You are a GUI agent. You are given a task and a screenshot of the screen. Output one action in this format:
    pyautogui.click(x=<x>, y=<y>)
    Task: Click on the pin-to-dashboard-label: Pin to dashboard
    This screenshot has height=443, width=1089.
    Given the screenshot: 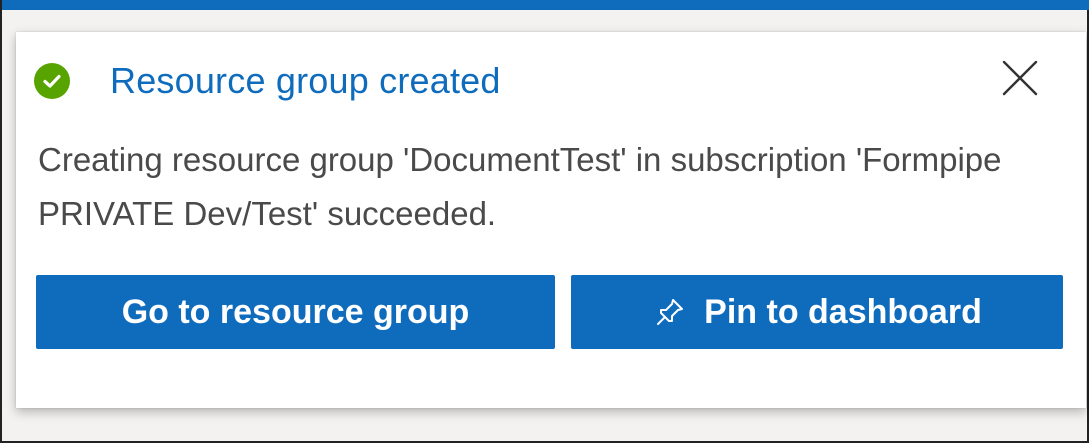 What is the action you would take?
    pyautogui.click(x=843, y=311)
    